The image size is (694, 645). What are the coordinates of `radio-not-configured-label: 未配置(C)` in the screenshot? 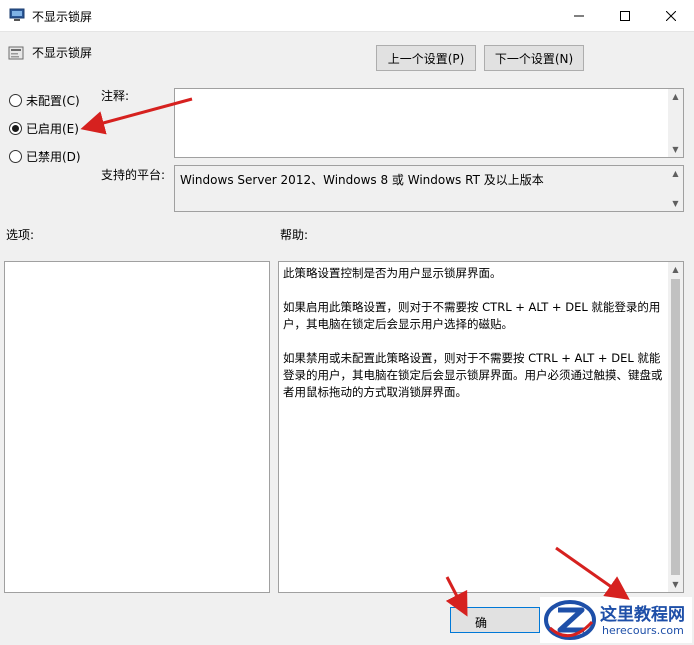 It's located at (53, 101).